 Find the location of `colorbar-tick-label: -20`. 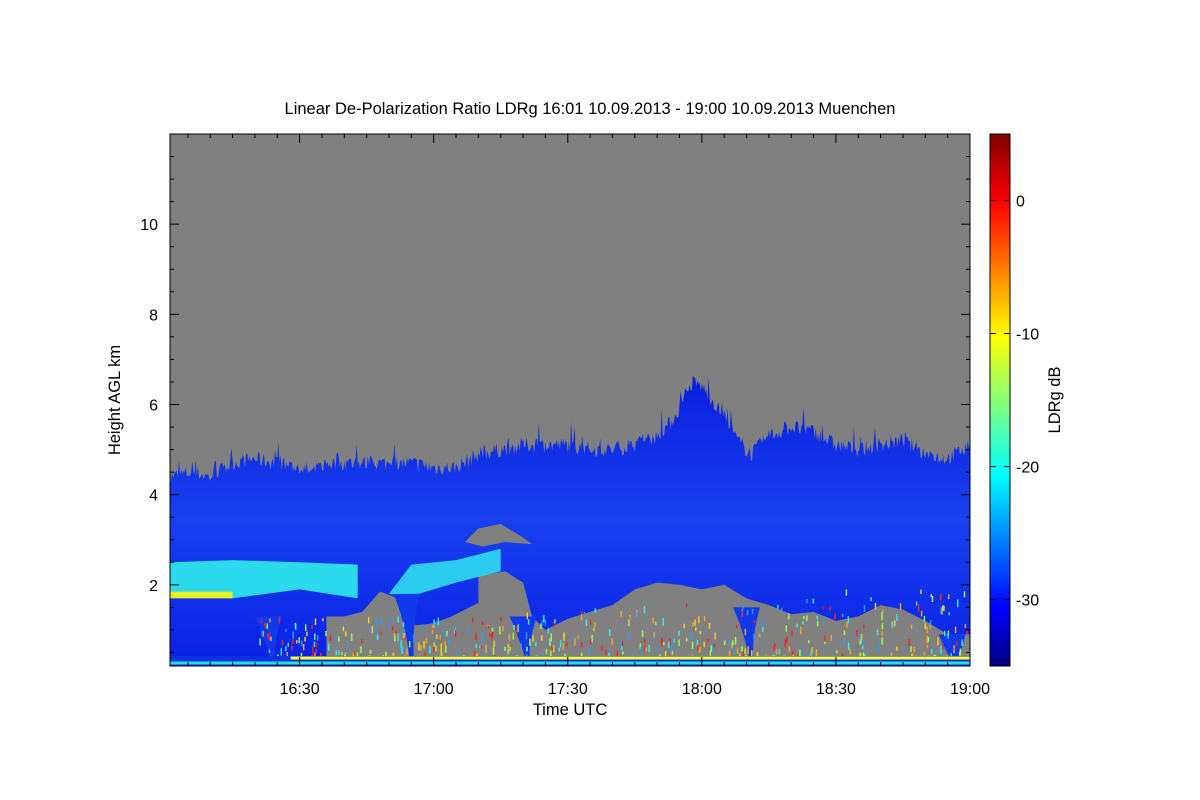

colorbar-tick-label: -20 is located at coordinates (1027, 468).